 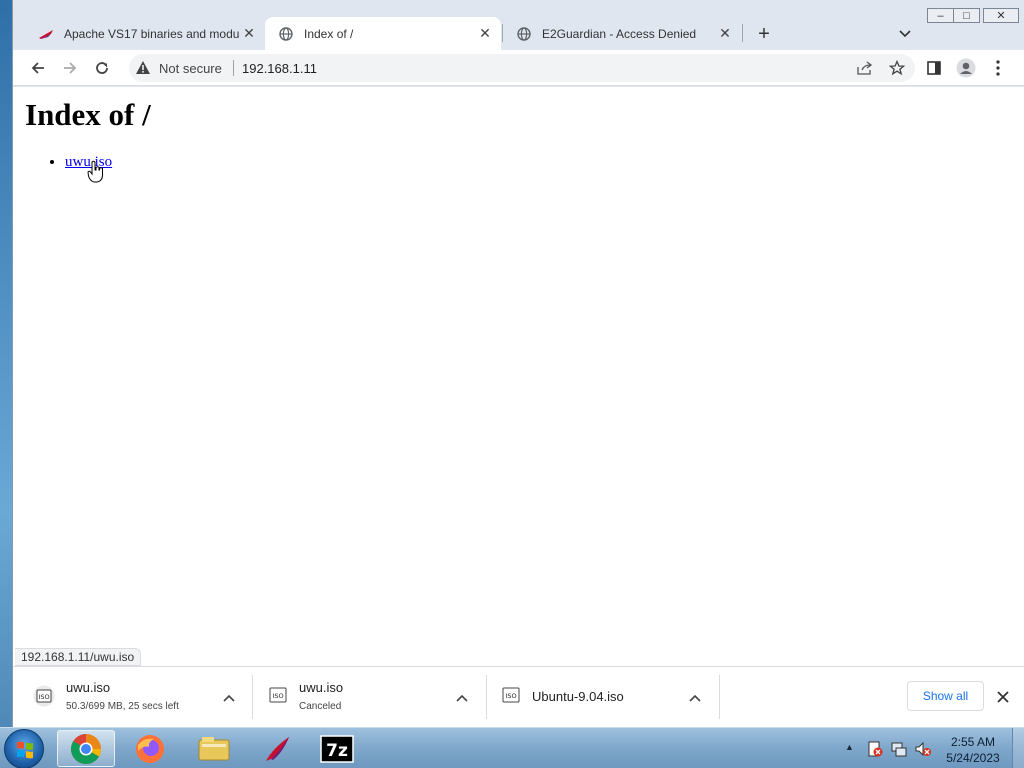 I want to click on download-item: ISO Ubuntu-9.04.iso, so click(x=603, y=697).